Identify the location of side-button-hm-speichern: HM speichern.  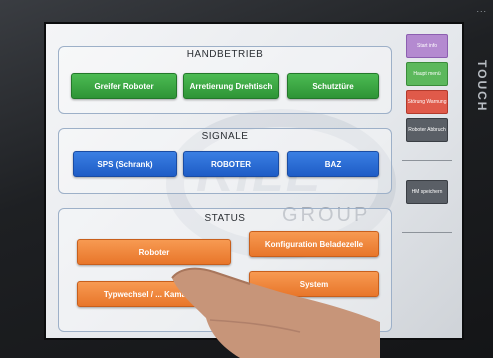
(427, 192).